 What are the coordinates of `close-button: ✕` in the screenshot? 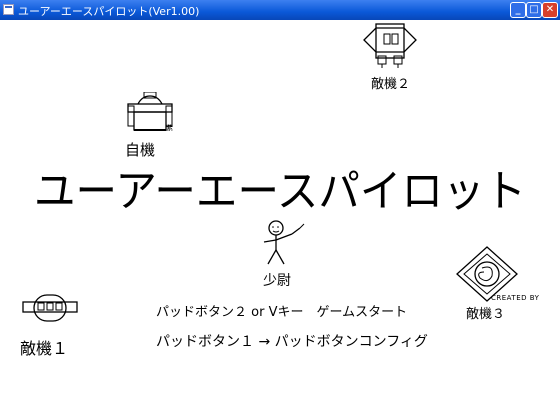 It's located at (550, 10).